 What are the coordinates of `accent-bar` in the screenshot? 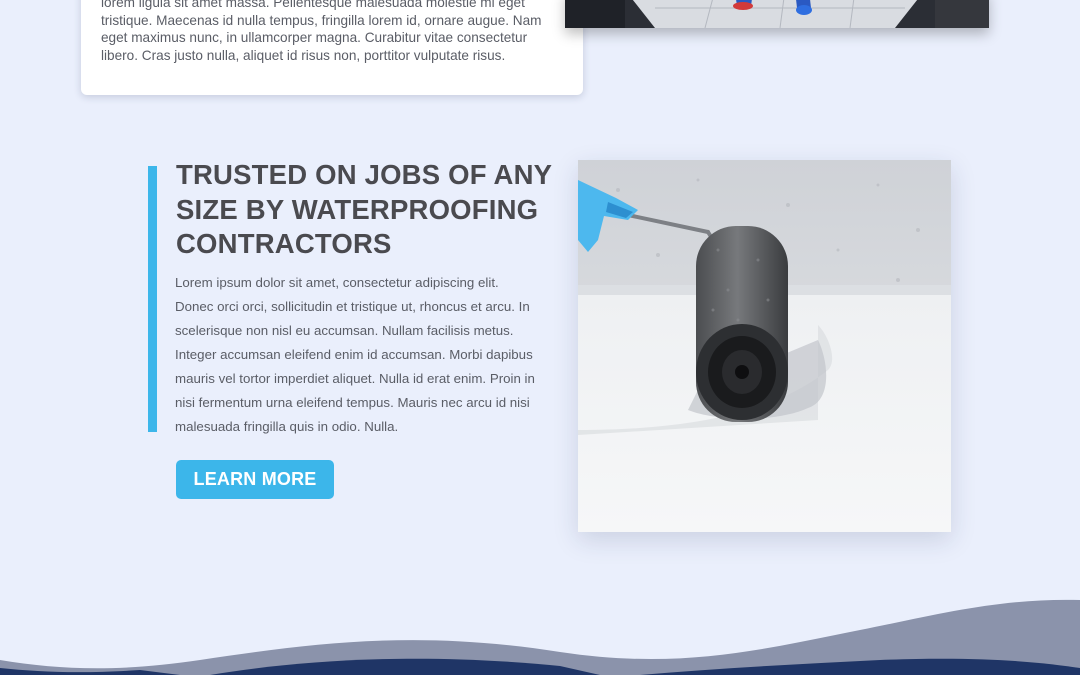 It's located at (152, 299).